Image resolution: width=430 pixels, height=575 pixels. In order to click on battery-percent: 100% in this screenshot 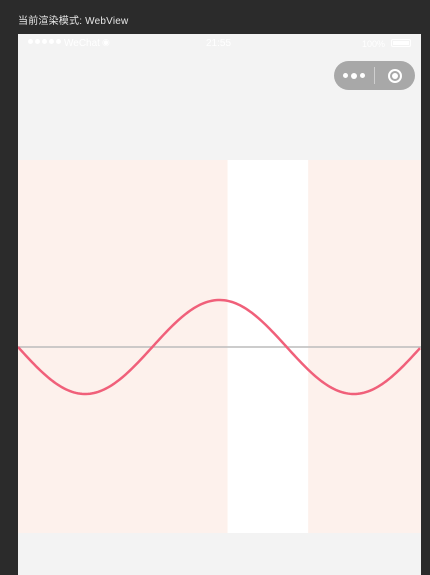, I will do `click(373, 44)`.